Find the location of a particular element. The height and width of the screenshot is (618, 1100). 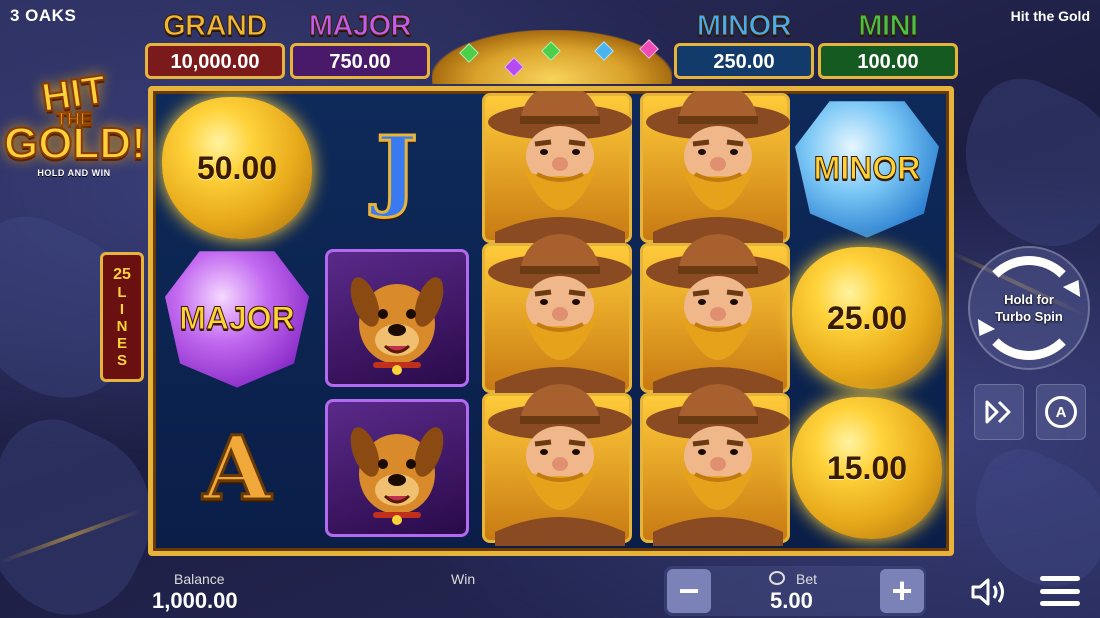

spin-button: Hold for Turbo Spin is located at coordinates (1029, 308).